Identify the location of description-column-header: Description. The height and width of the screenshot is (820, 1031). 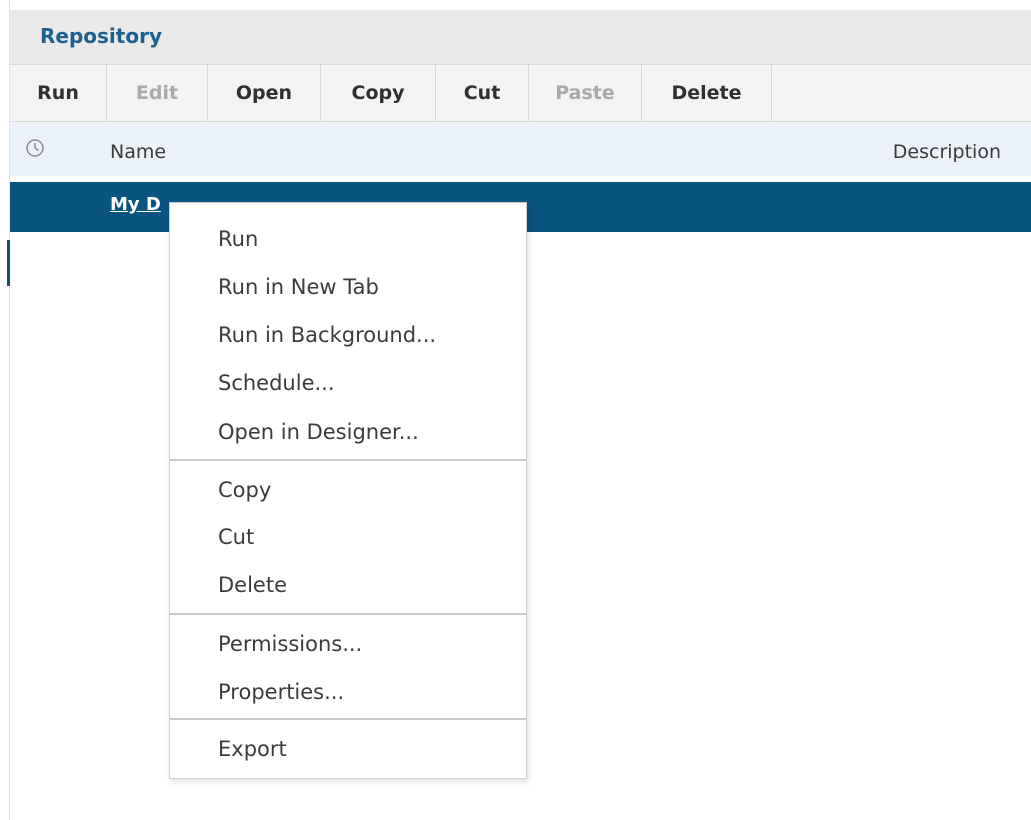
(947, 152).